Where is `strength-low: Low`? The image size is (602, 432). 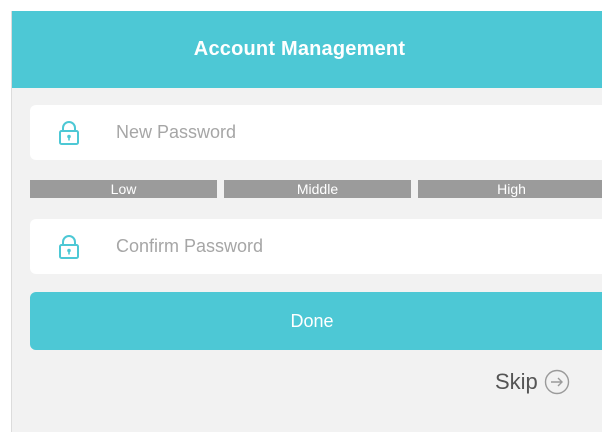 strength-low: Low is located at coordinates (123, 189).